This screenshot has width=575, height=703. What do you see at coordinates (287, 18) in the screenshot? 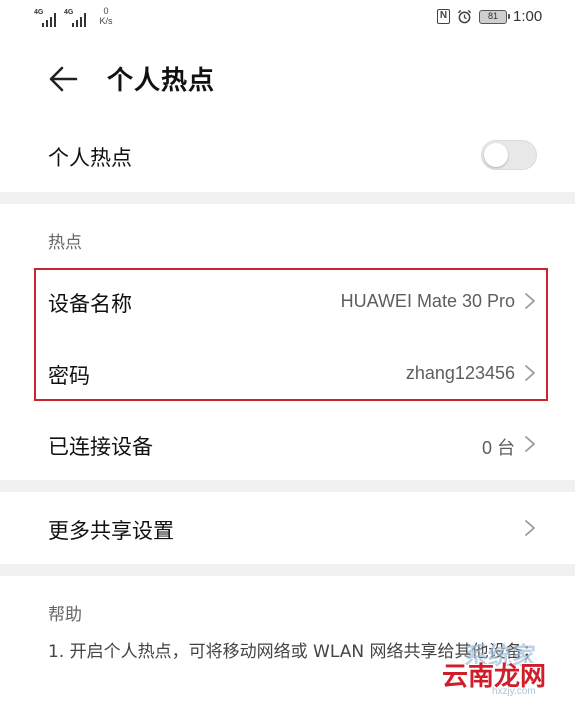
I see `status-bar: 4G 4G 0 K/s N 81 1:00` at bounding box center [287, 18].